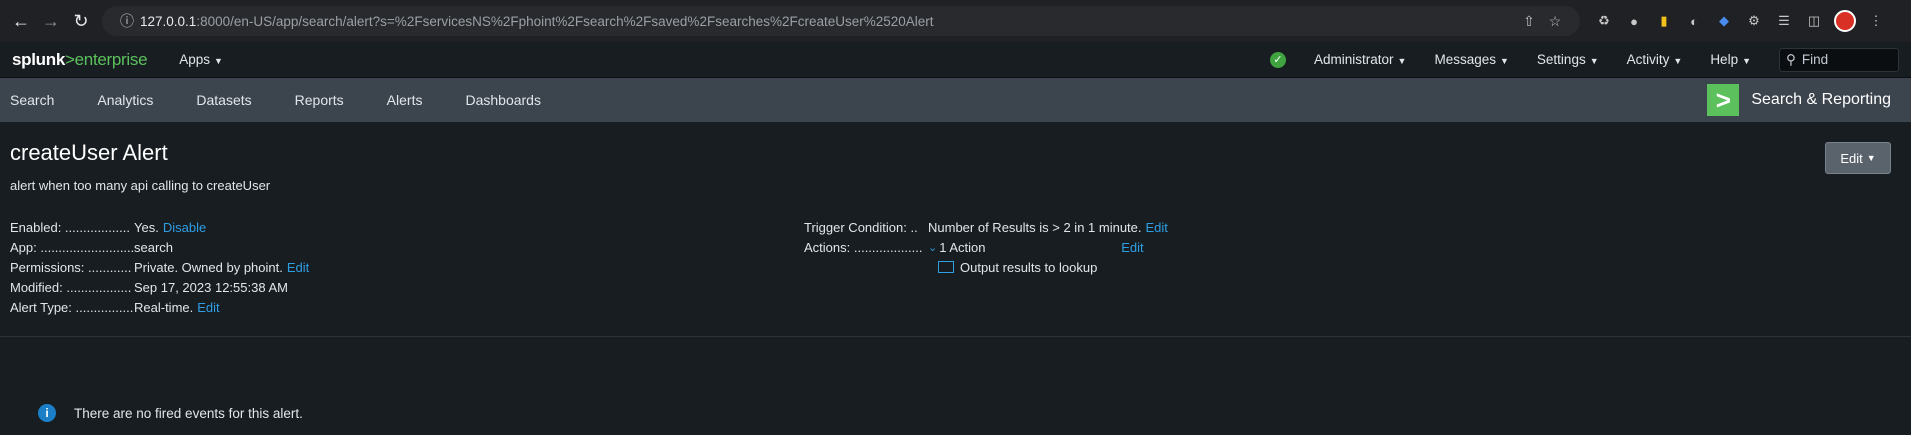  What do you see at coordinates (1132, 247) in the screenshot?
I see `actions-edit-link: Edit` at bounding box center [1132, 247].